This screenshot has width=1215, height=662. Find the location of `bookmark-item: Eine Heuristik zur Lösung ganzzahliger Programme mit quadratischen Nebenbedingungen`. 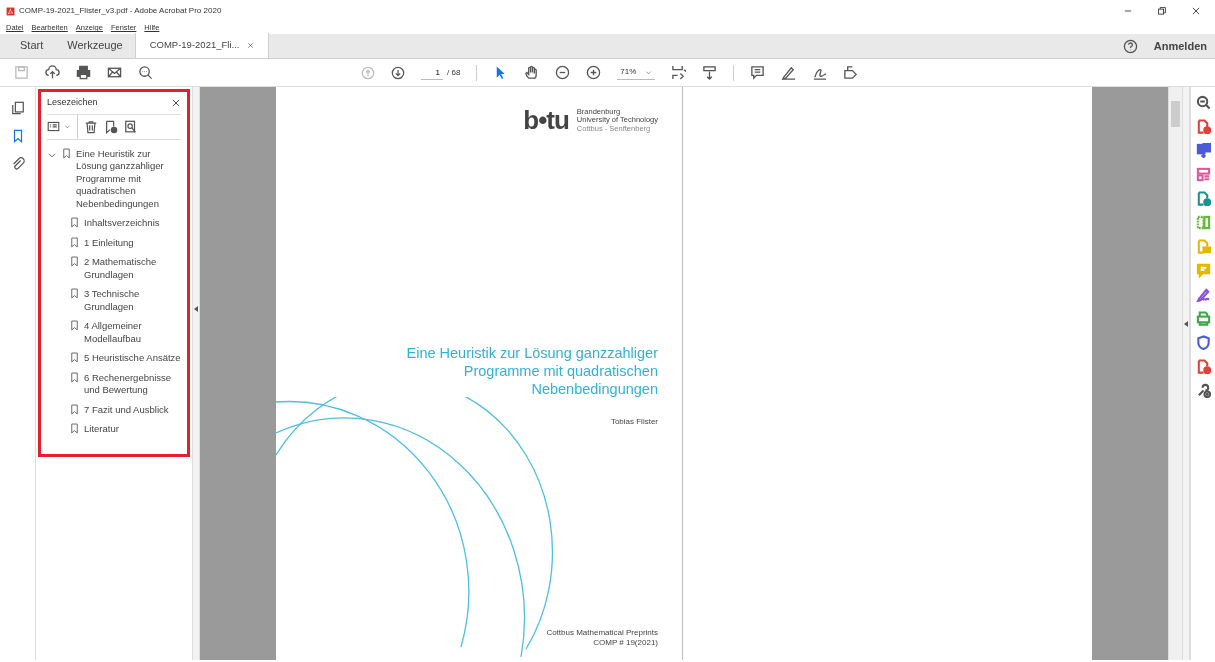

bookmark-item: Eine Heuristik zur Lösung ganzzahliger Programme mit quadratischen Nebenbedingungen is located at coordinates (128, 178).